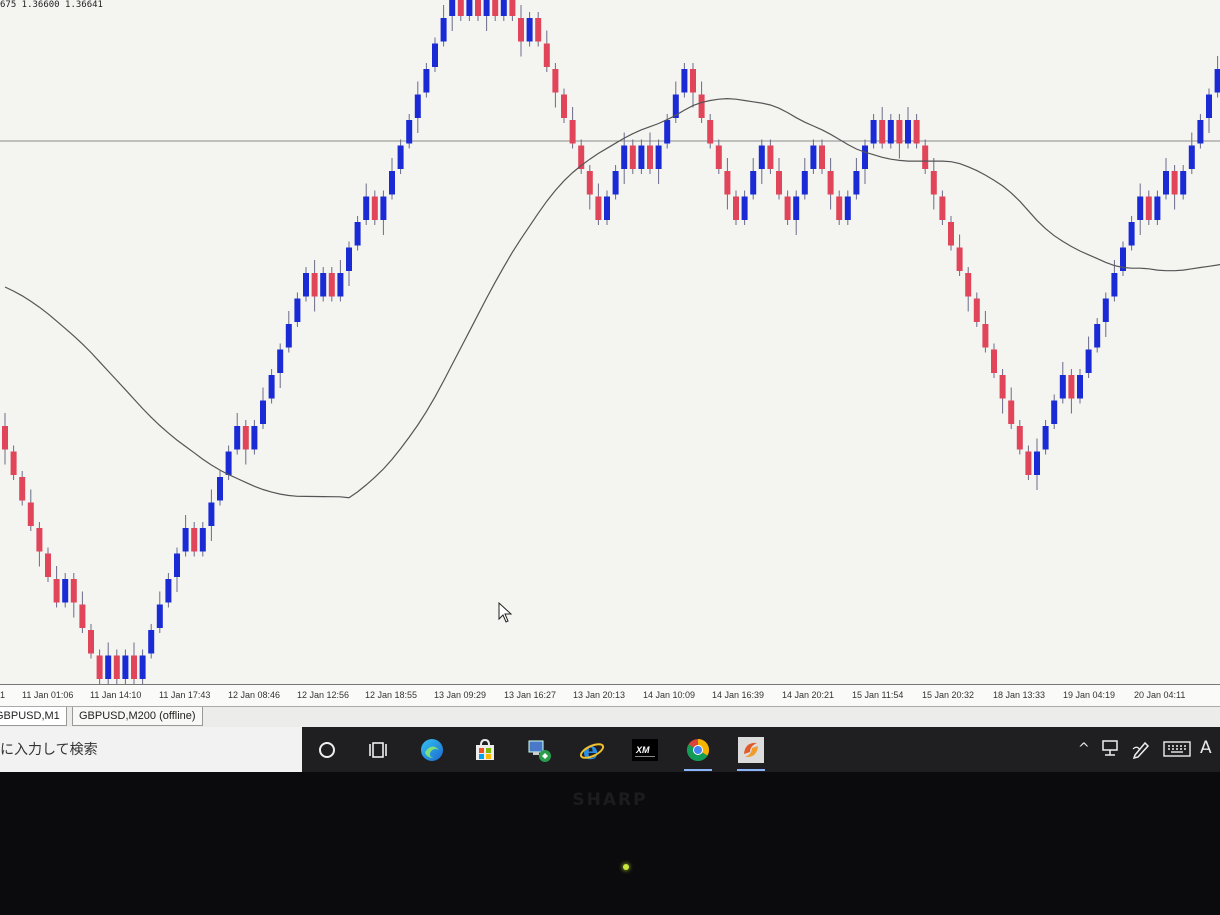  I want to click on taskbar-search-box: に入力して検索, so click(151, 749).